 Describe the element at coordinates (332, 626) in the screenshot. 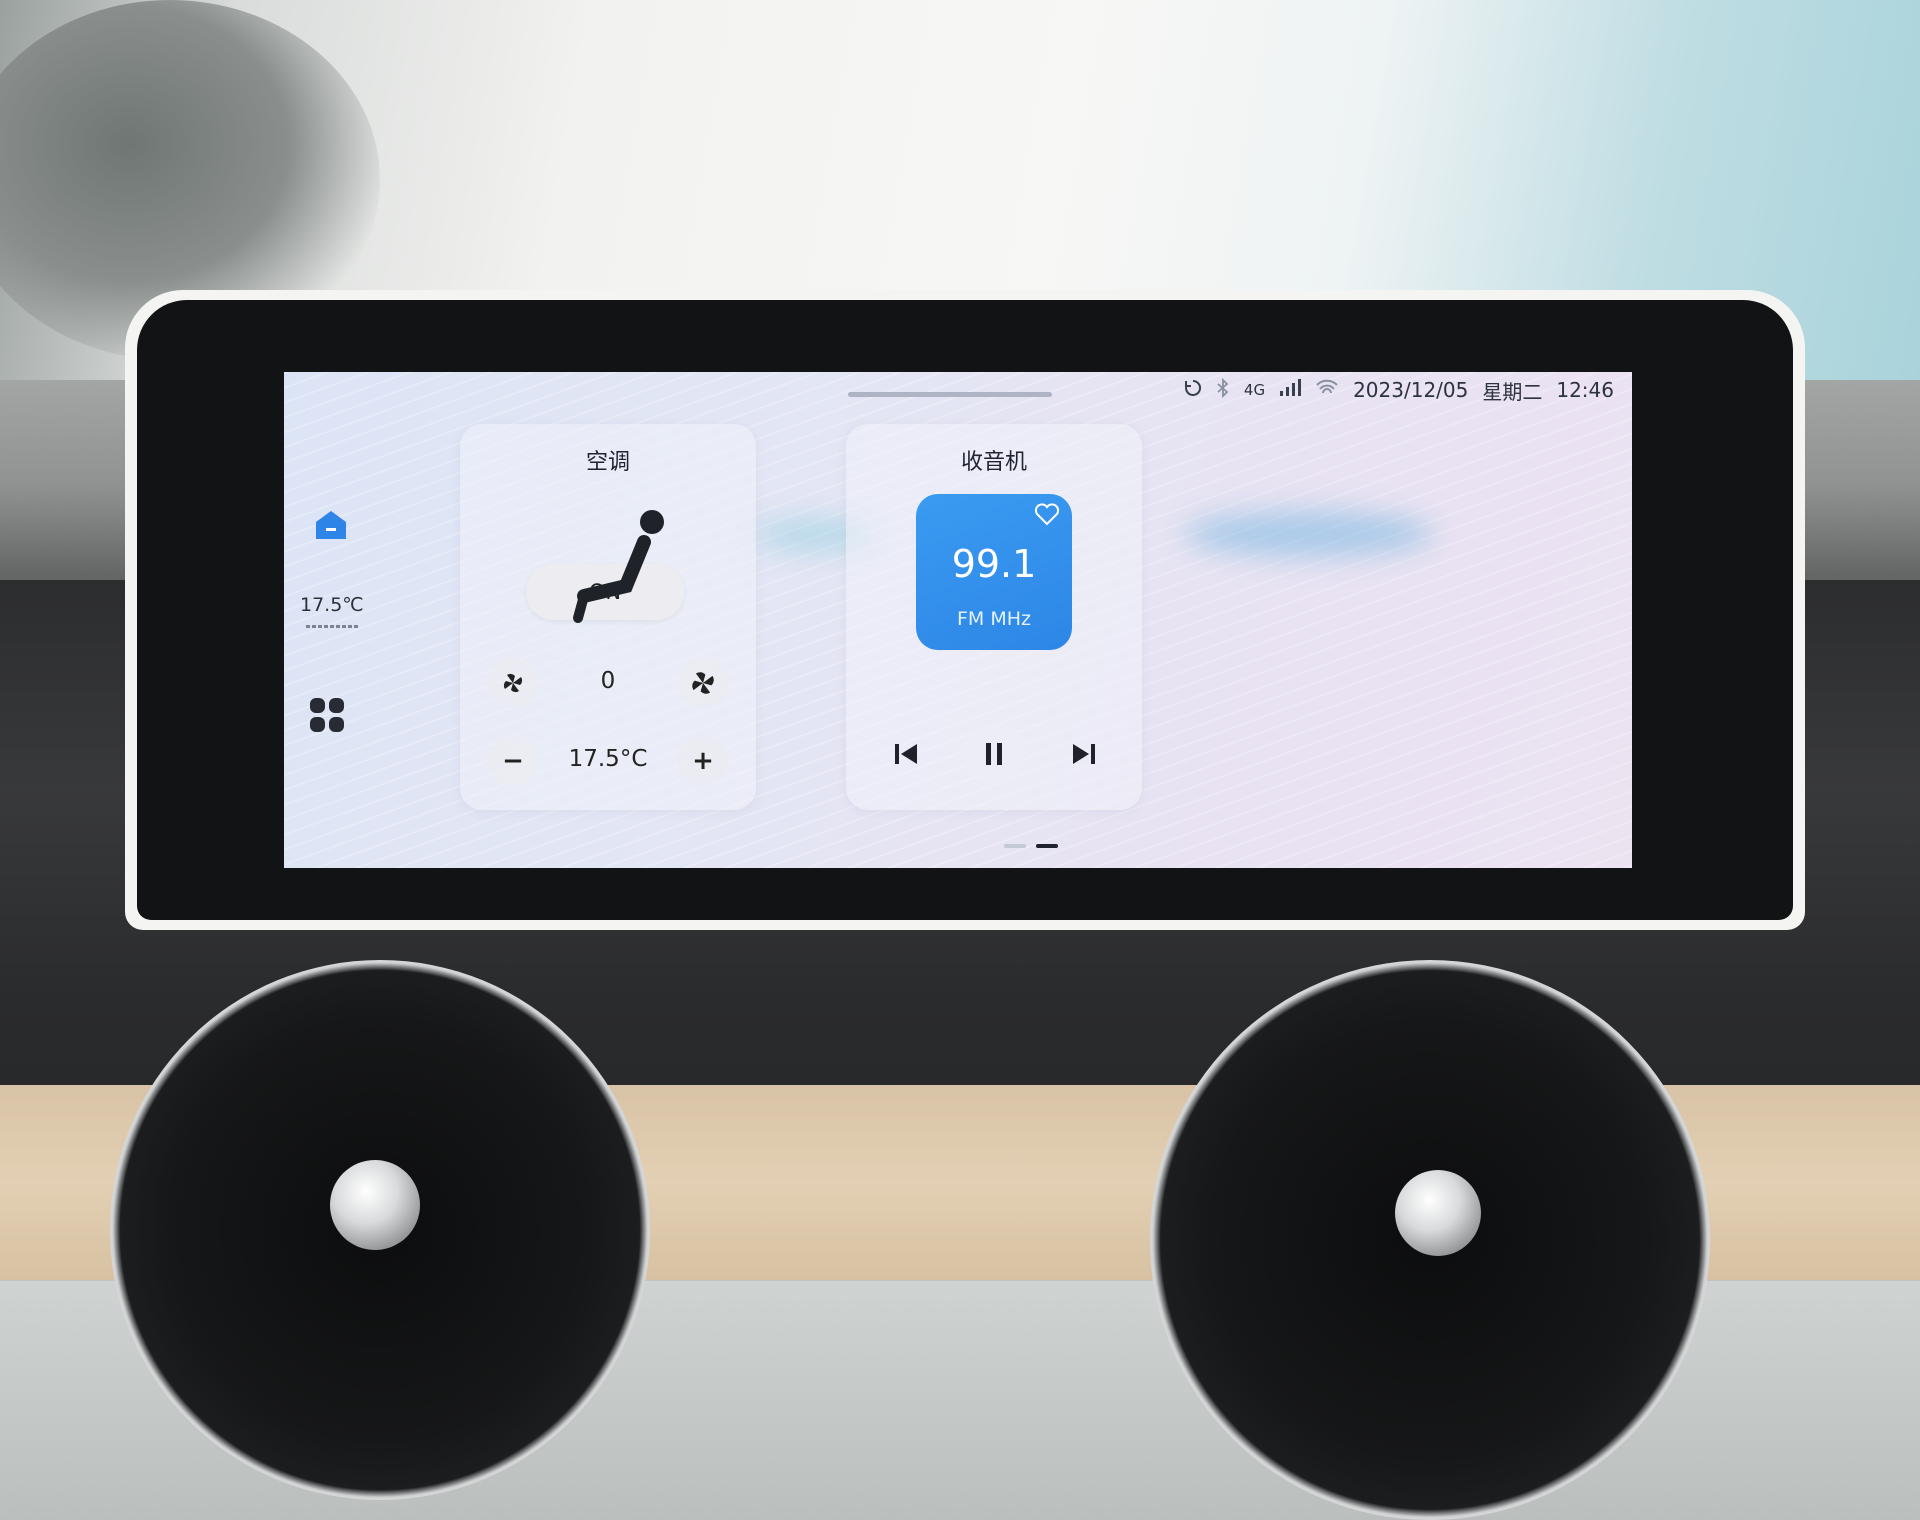

I see `dock-temperature-indicator` at that location.